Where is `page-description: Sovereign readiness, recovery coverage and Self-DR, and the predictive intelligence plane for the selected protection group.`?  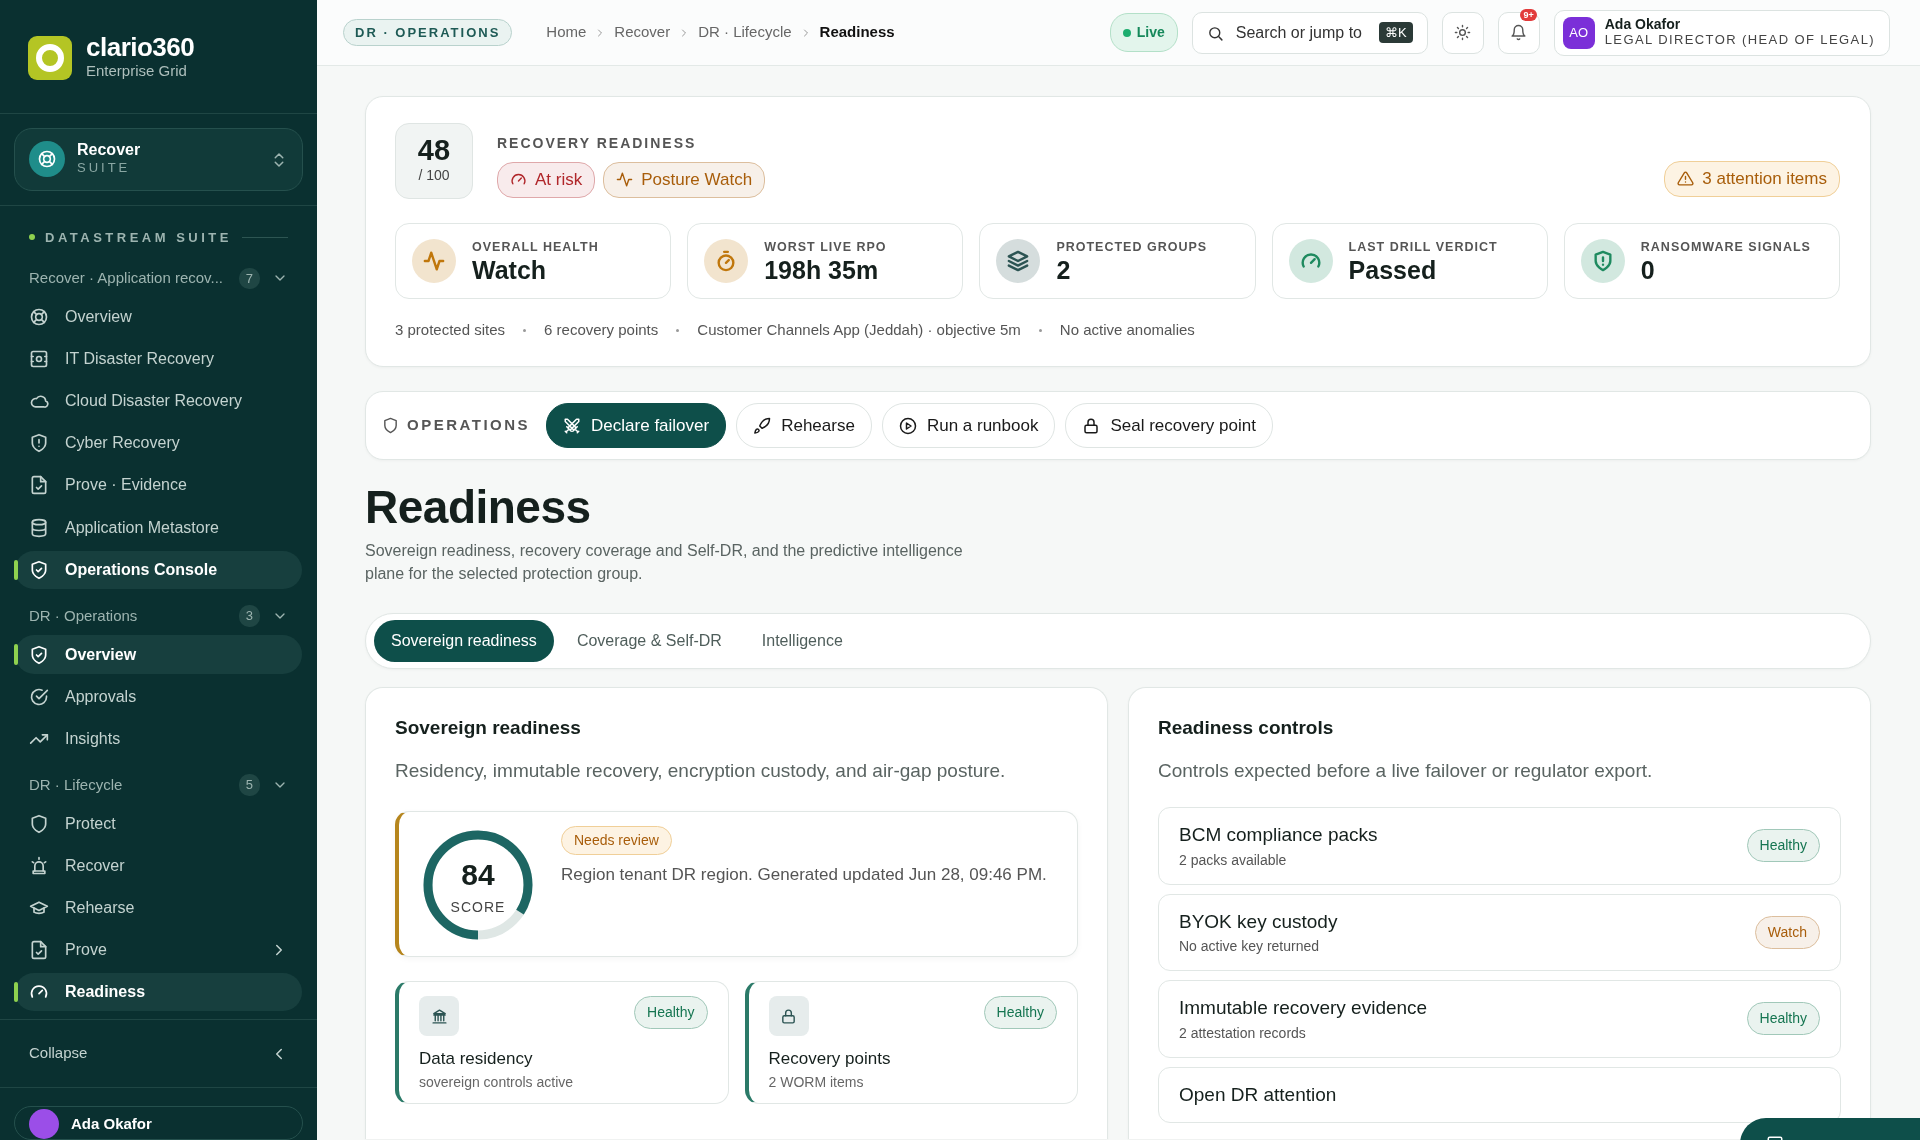
page-description: Sovereign readiness, recovery coverage and Self-DR, and the predictive intelligence plane for the selected protection group. is located at coordinates (664, 562).